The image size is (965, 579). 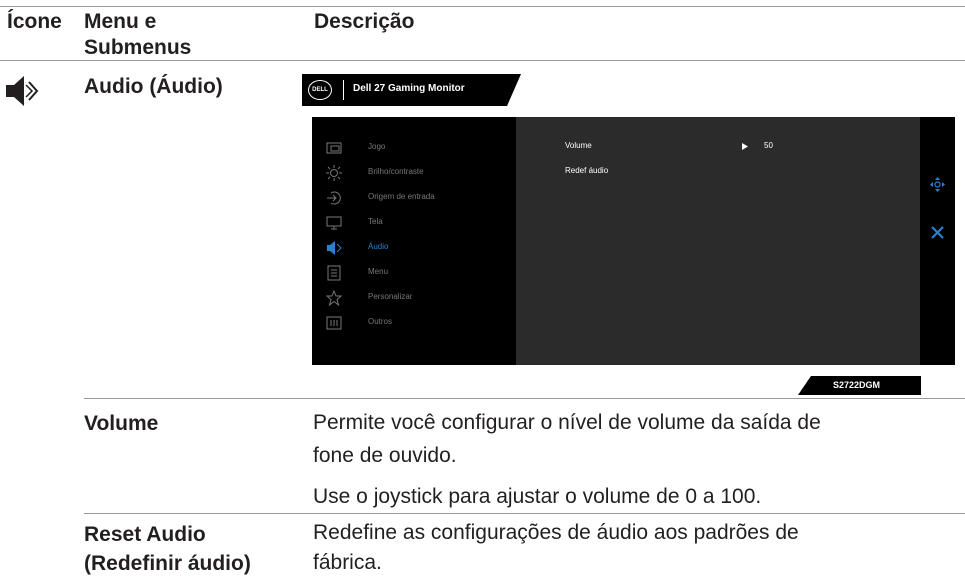 I want to click on menu-item-personalizar: Personalizar, so click(x=414, y=298).